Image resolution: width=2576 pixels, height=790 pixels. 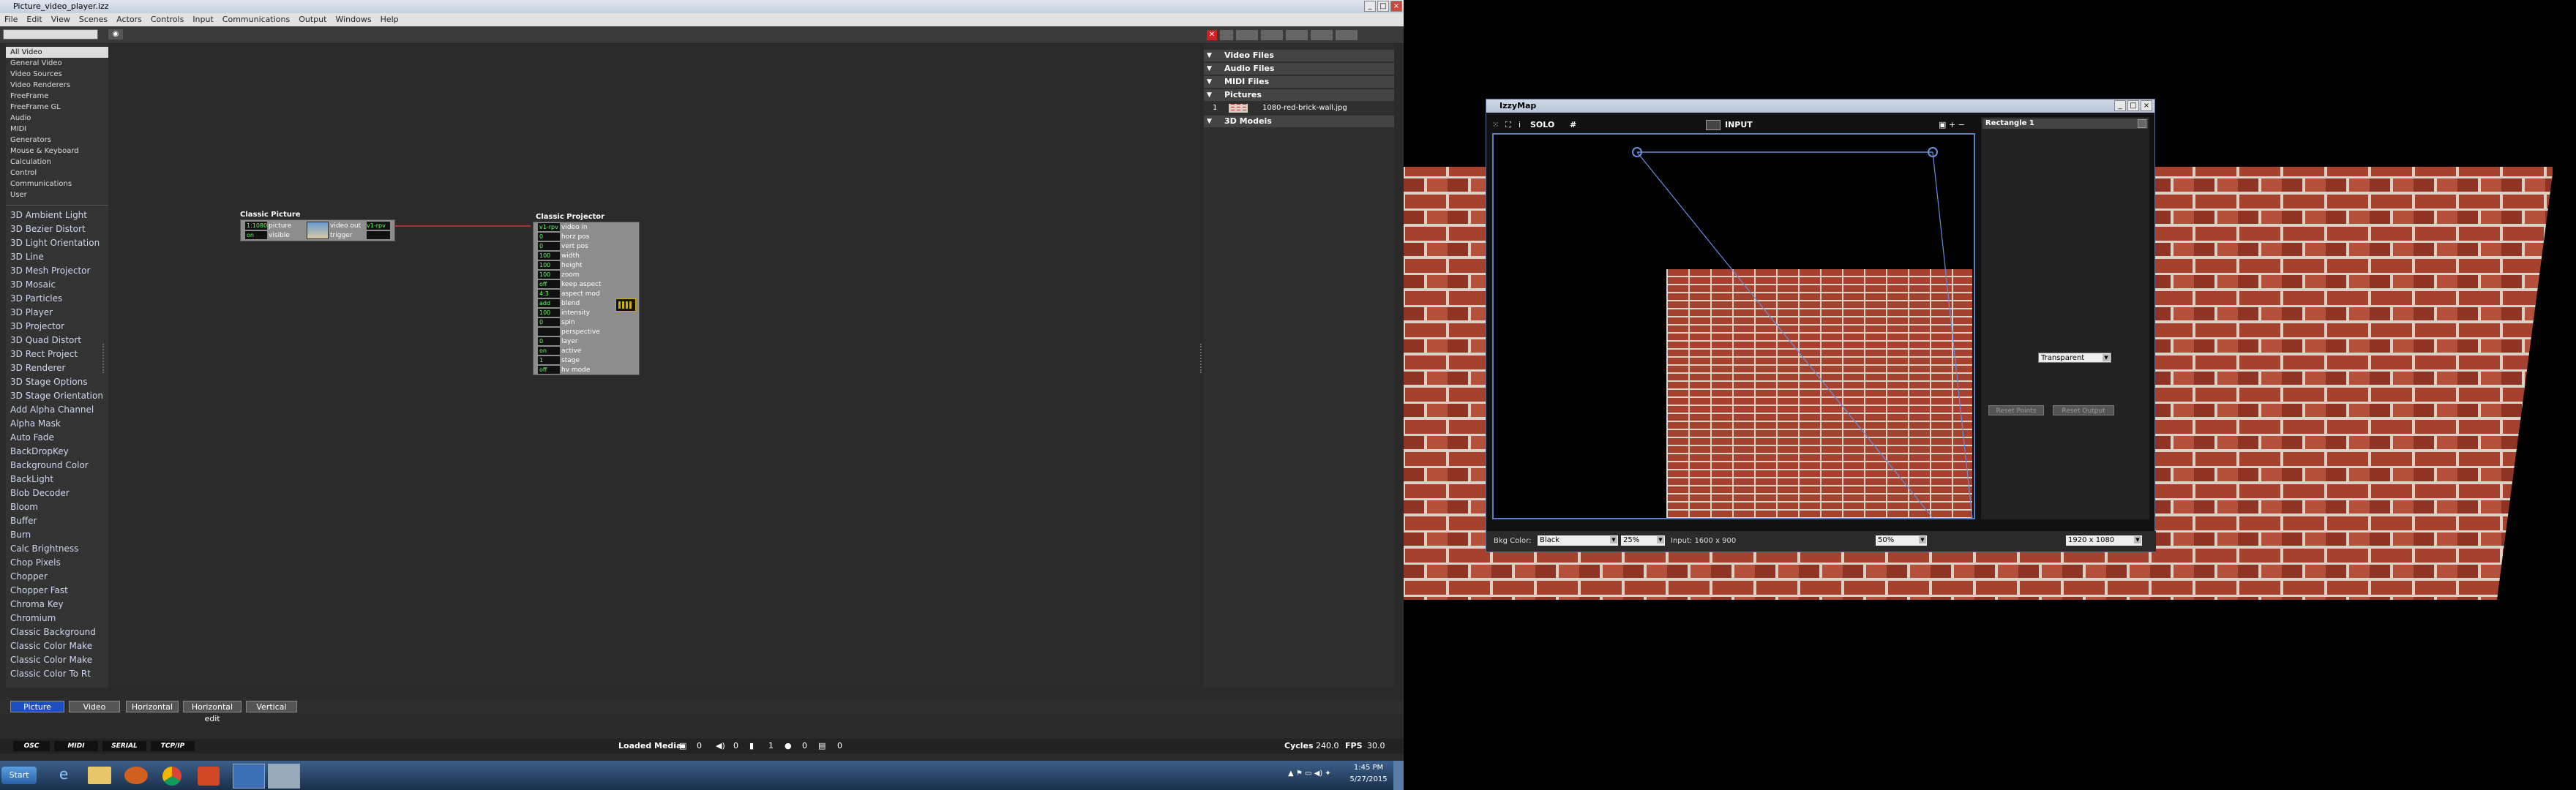 I want to click on media-section-video: ▼ Video Files, so click(x=1299, y=56).